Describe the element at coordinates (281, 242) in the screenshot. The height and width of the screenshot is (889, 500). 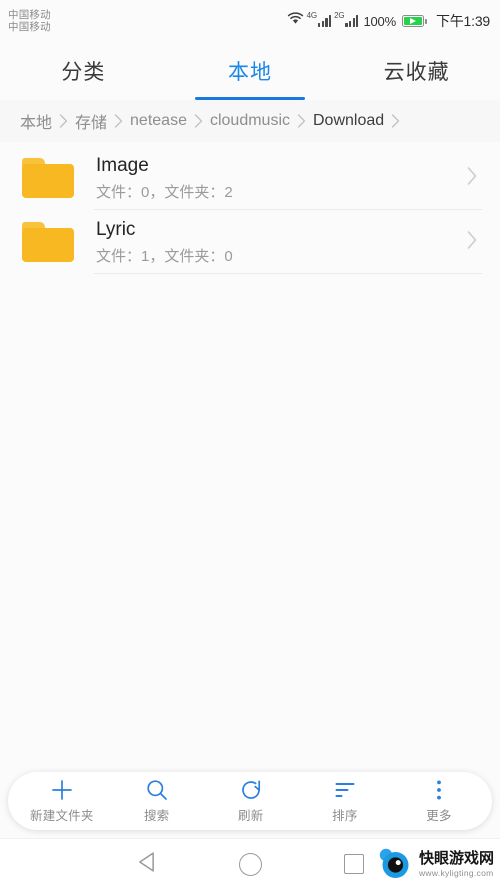
I see `file-row-text: Lyric 文件：1，文件夹：0` at that location.